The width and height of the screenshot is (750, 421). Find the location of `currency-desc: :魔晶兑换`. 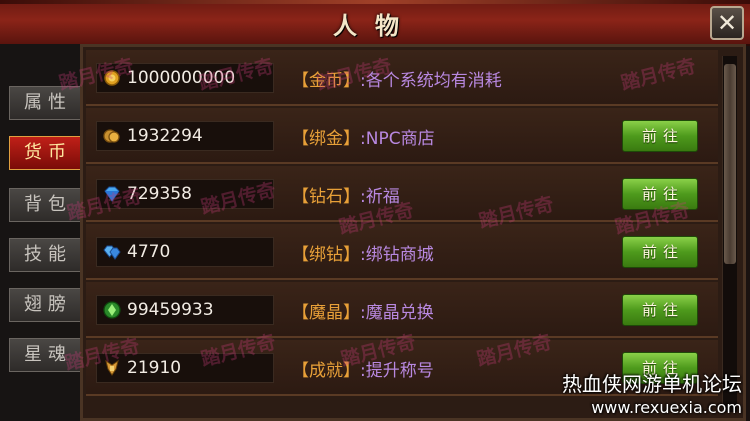

currency-desc: :魔晶兑换 is located at coordinates (397, 313).